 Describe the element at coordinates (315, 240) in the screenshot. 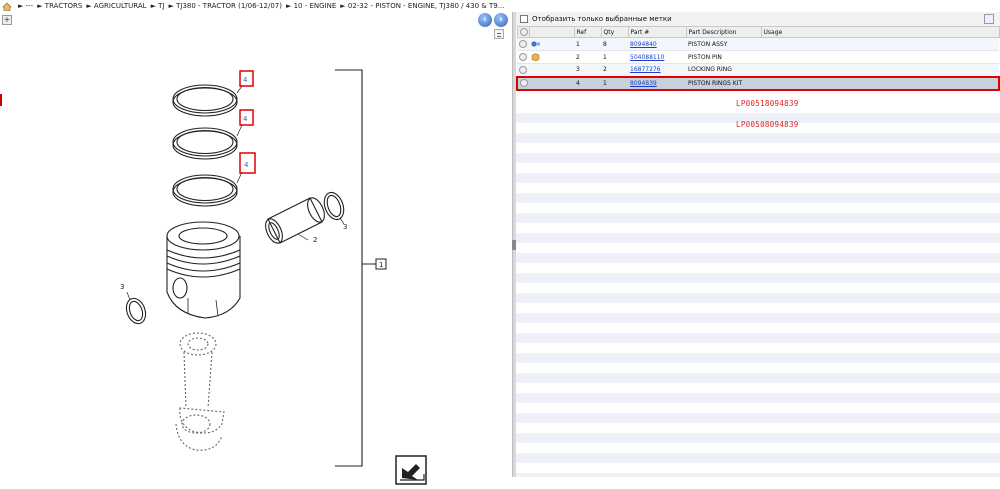

I see `callout-2: 2` at that location.